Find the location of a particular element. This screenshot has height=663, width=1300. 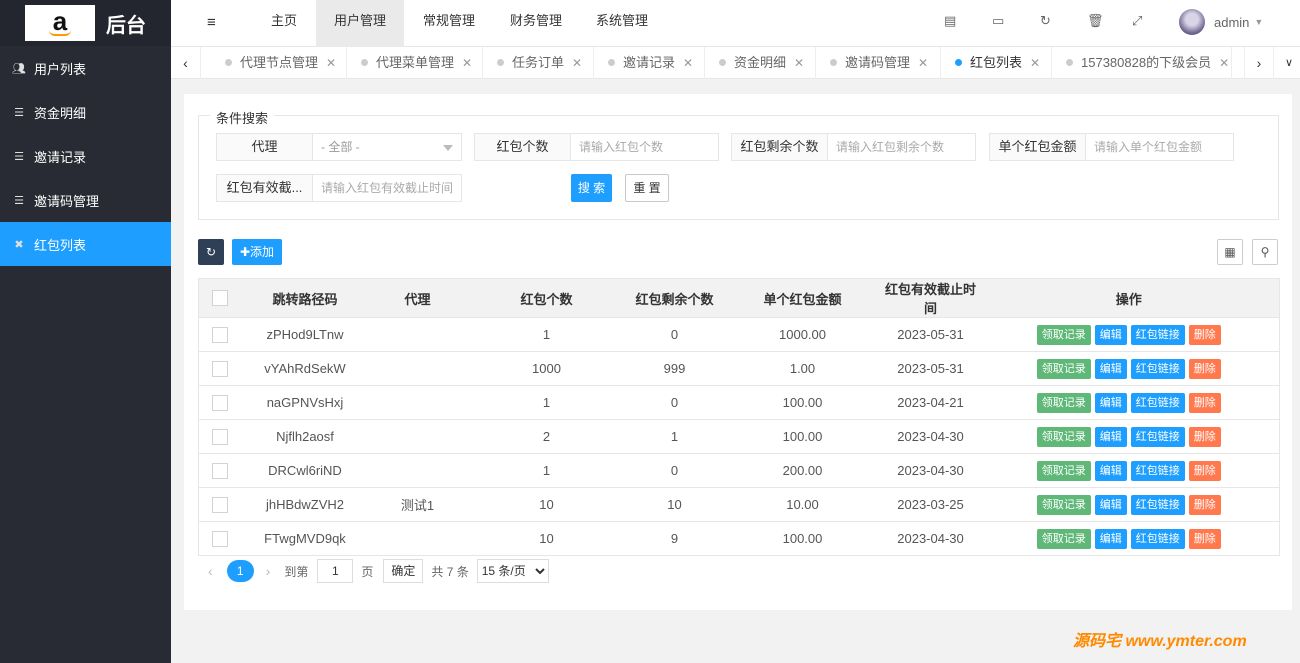

next-page-icon: › is located at coordinates (268, 571).